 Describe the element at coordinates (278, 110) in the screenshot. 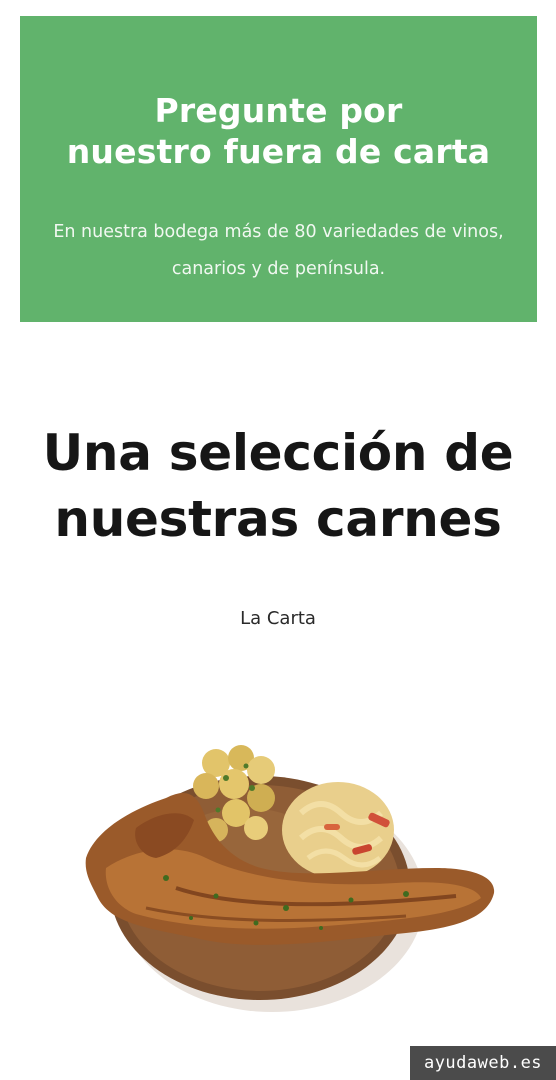

I see `promo-title-line-1: Pregunte por` at that location.